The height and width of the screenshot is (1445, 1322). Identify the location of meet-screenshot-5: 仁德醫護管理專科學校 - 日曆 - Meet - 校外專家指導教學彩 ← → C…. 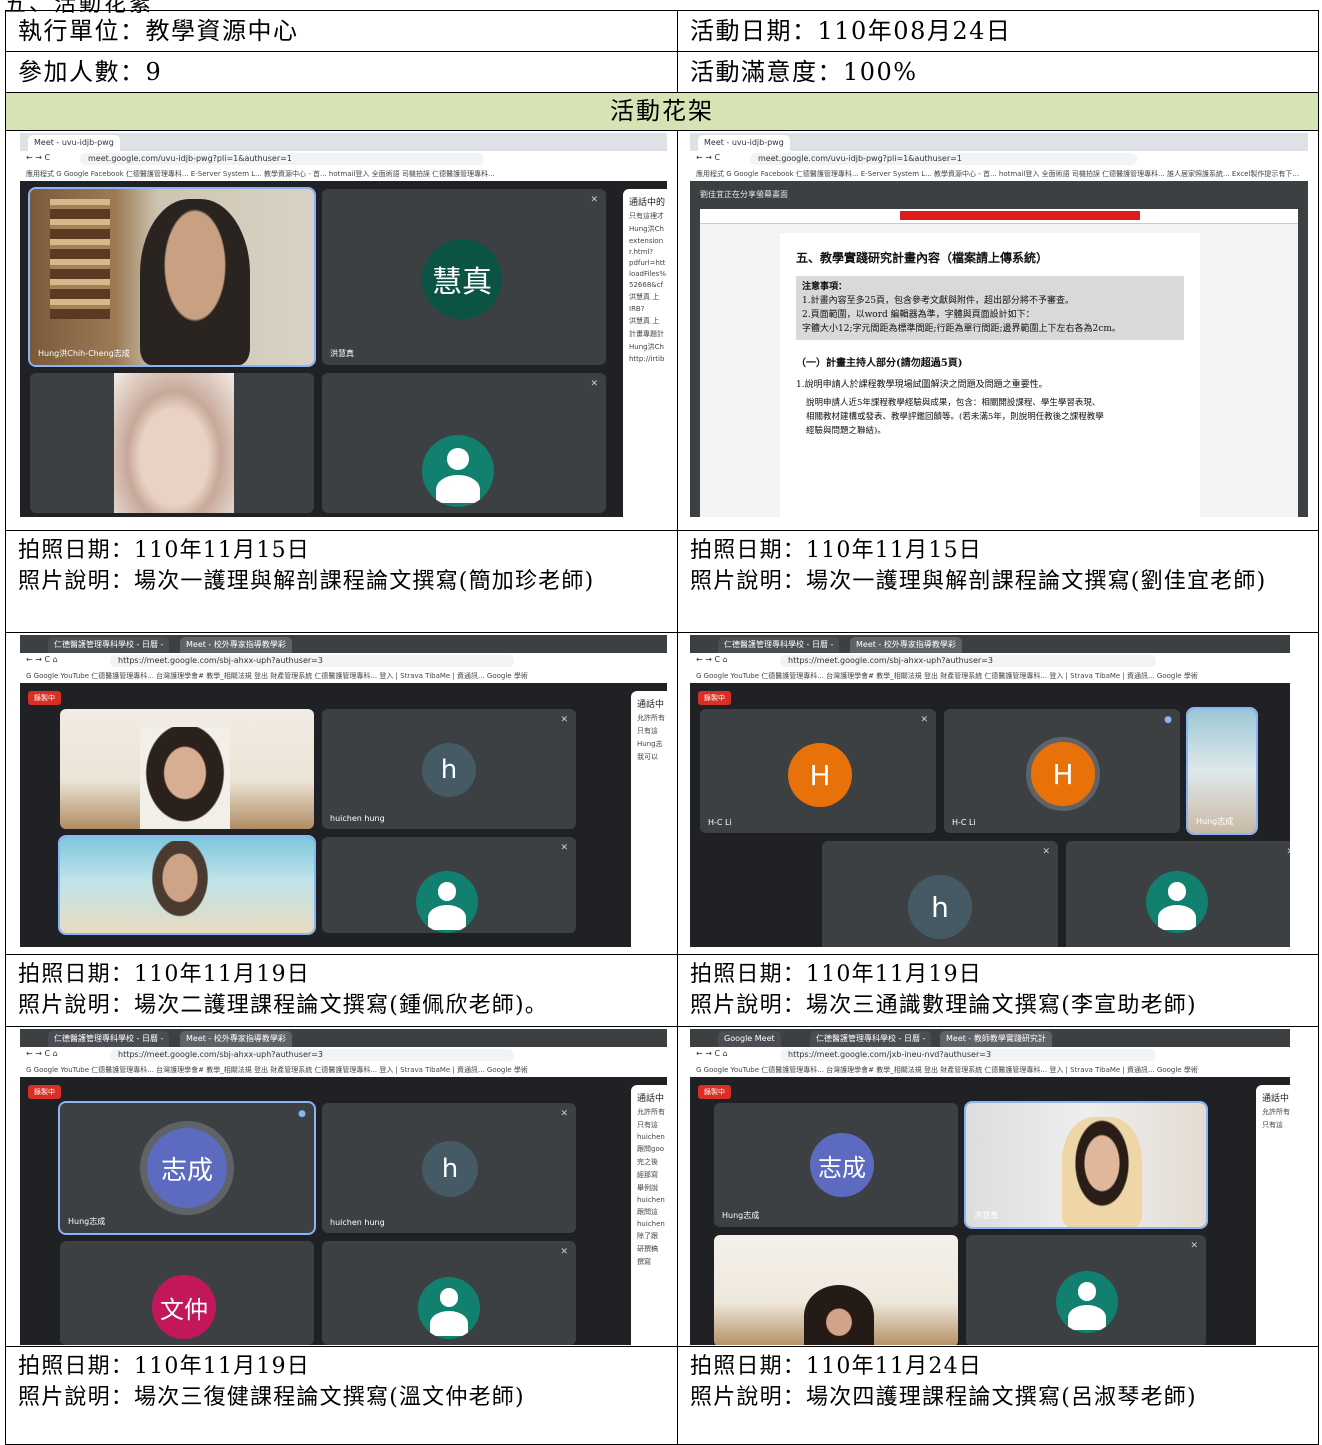
(343, 1187).